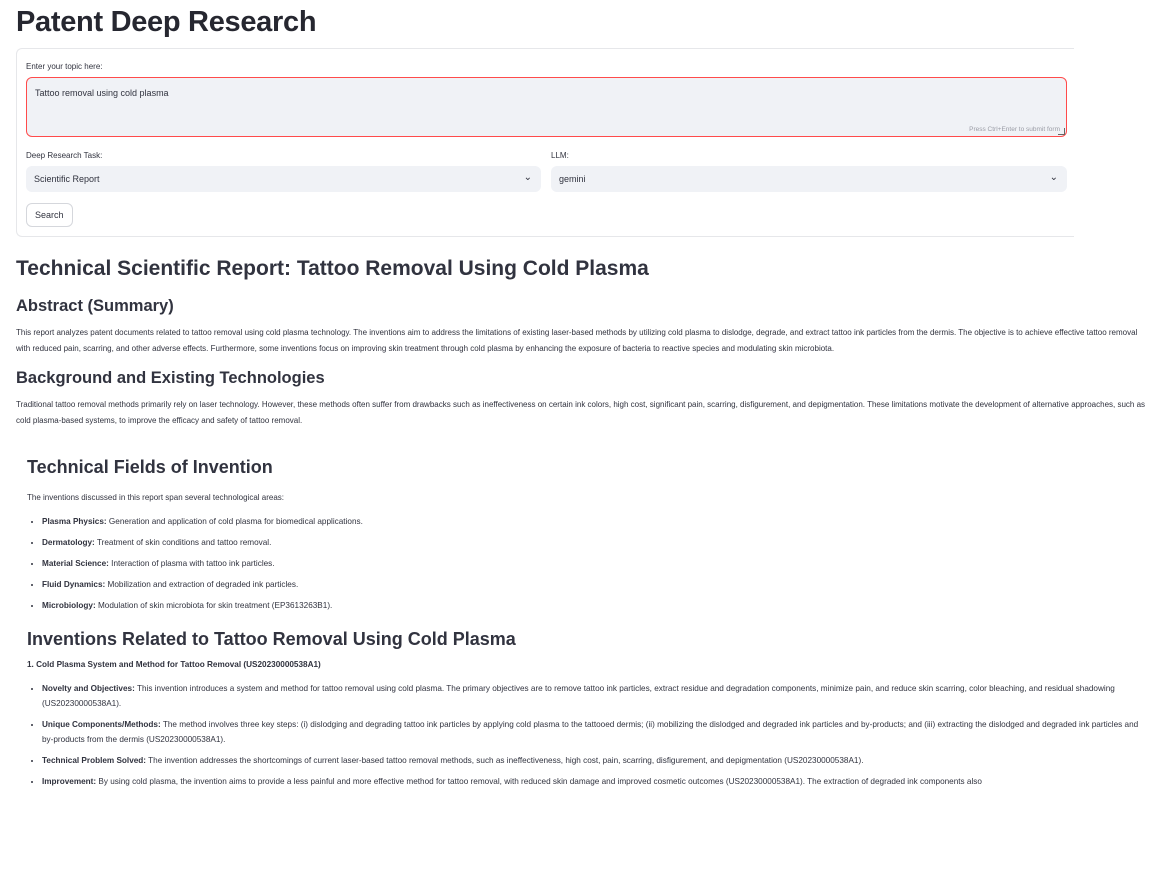  What do you see at coordinates (1061, 131) in the screenshot?
I see `resize-handle-icon` at bounding box center [1061, 131].